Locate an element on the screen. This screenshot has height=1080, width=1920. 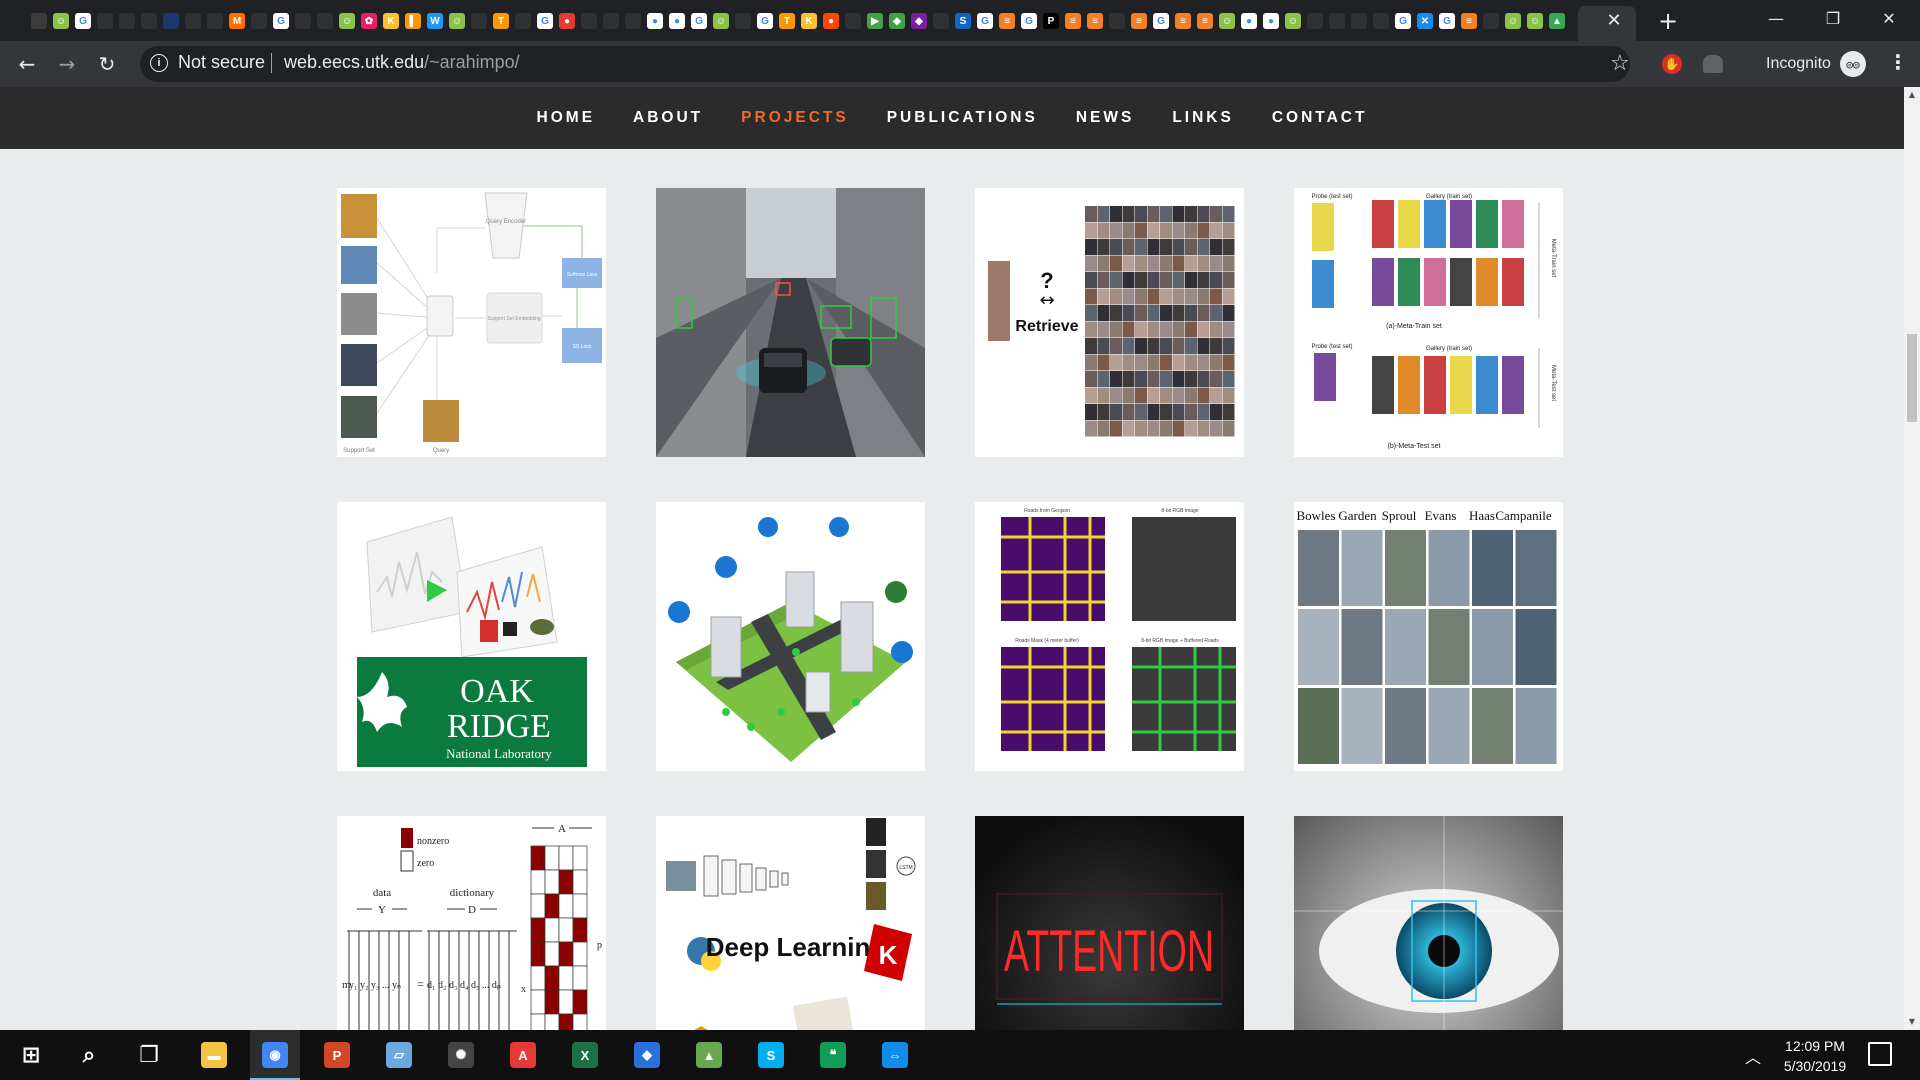
excel-icon: X is located at coordinates (585, 1055).